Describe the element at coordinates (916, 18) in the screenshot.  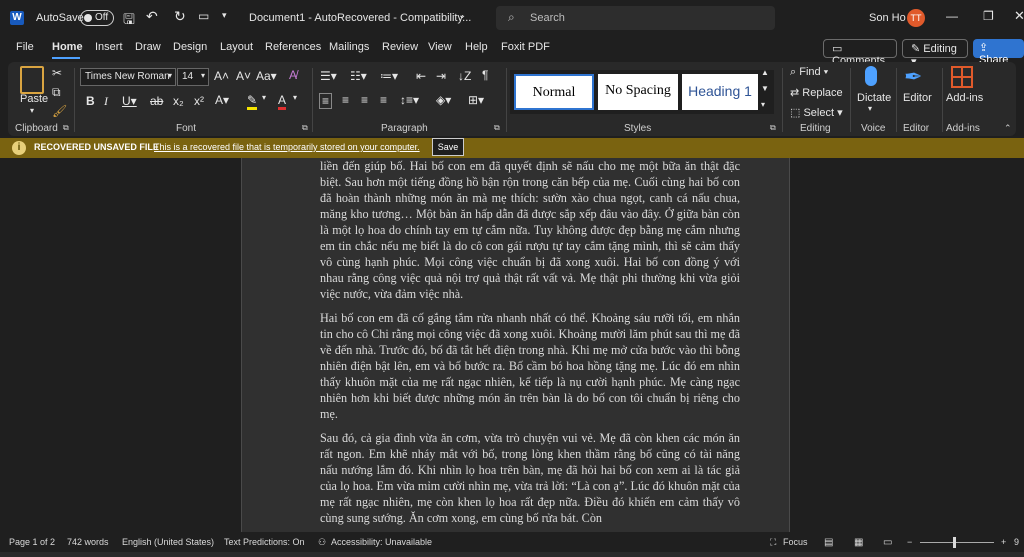
I see `avatar: TT` at that location.